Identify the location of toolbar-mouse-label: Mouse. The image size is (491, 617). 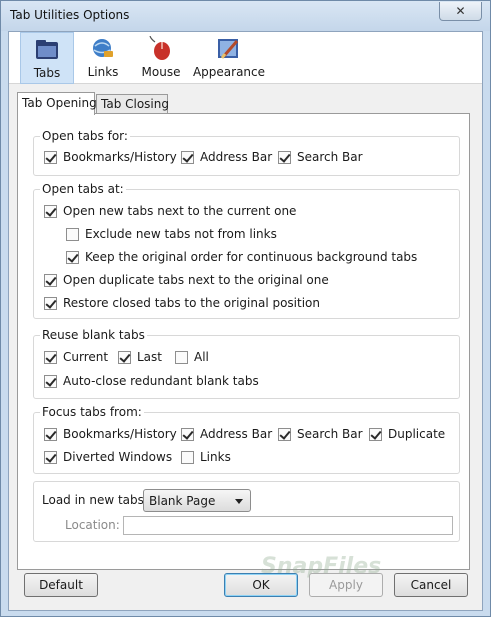
(161, 72).